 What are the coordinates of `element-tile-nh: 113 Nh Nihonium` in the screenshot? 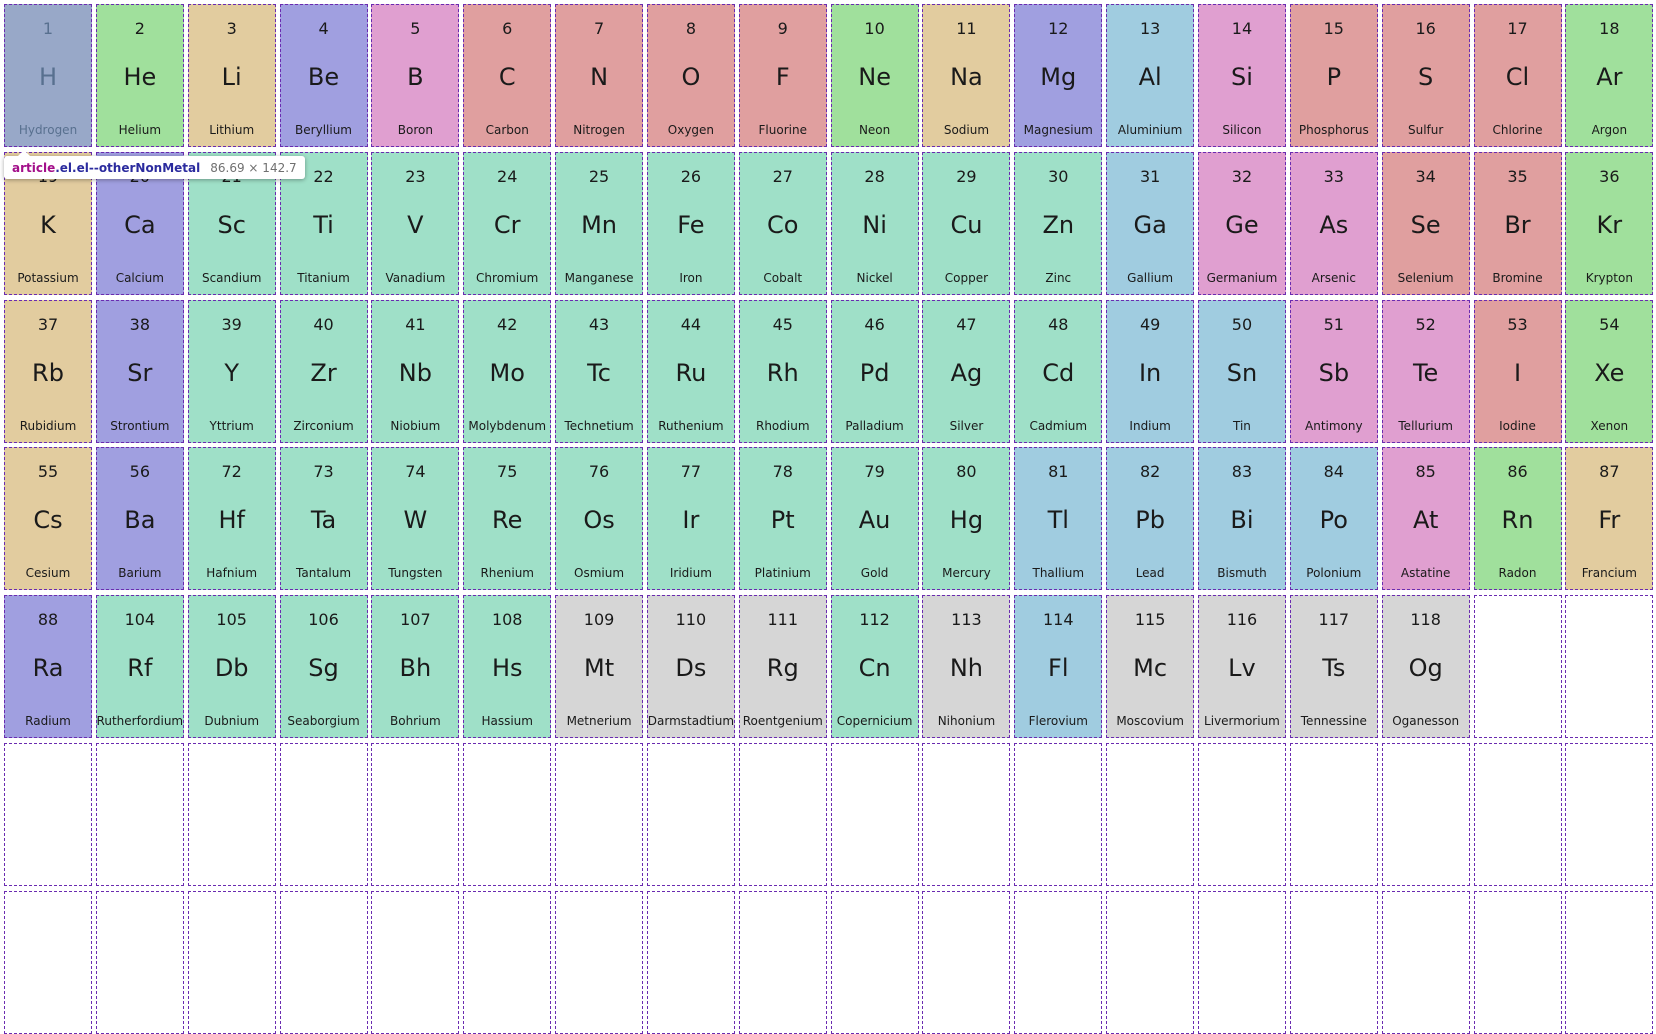 It's located at (966, 667).